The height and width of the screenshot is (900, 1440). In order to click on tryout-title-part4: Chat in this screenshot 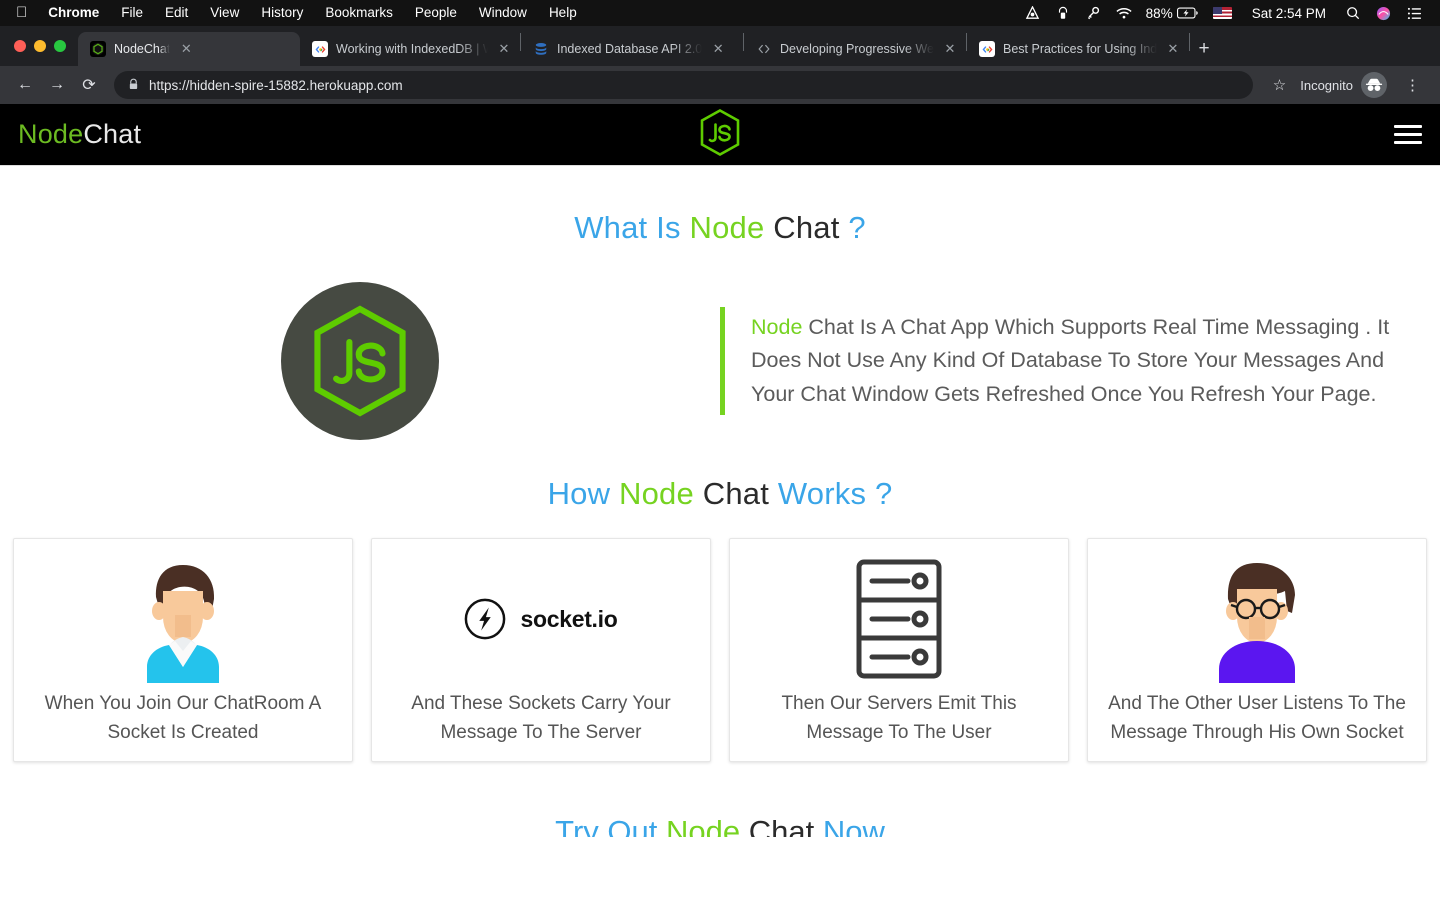, I will do `click(785, 825)`.